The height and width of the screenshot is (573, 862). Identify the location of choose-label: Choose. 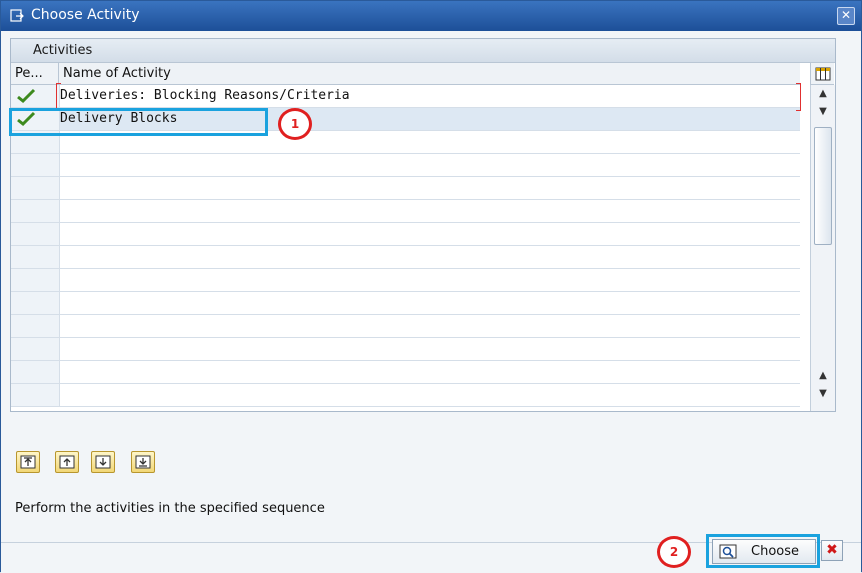
(775, 551).